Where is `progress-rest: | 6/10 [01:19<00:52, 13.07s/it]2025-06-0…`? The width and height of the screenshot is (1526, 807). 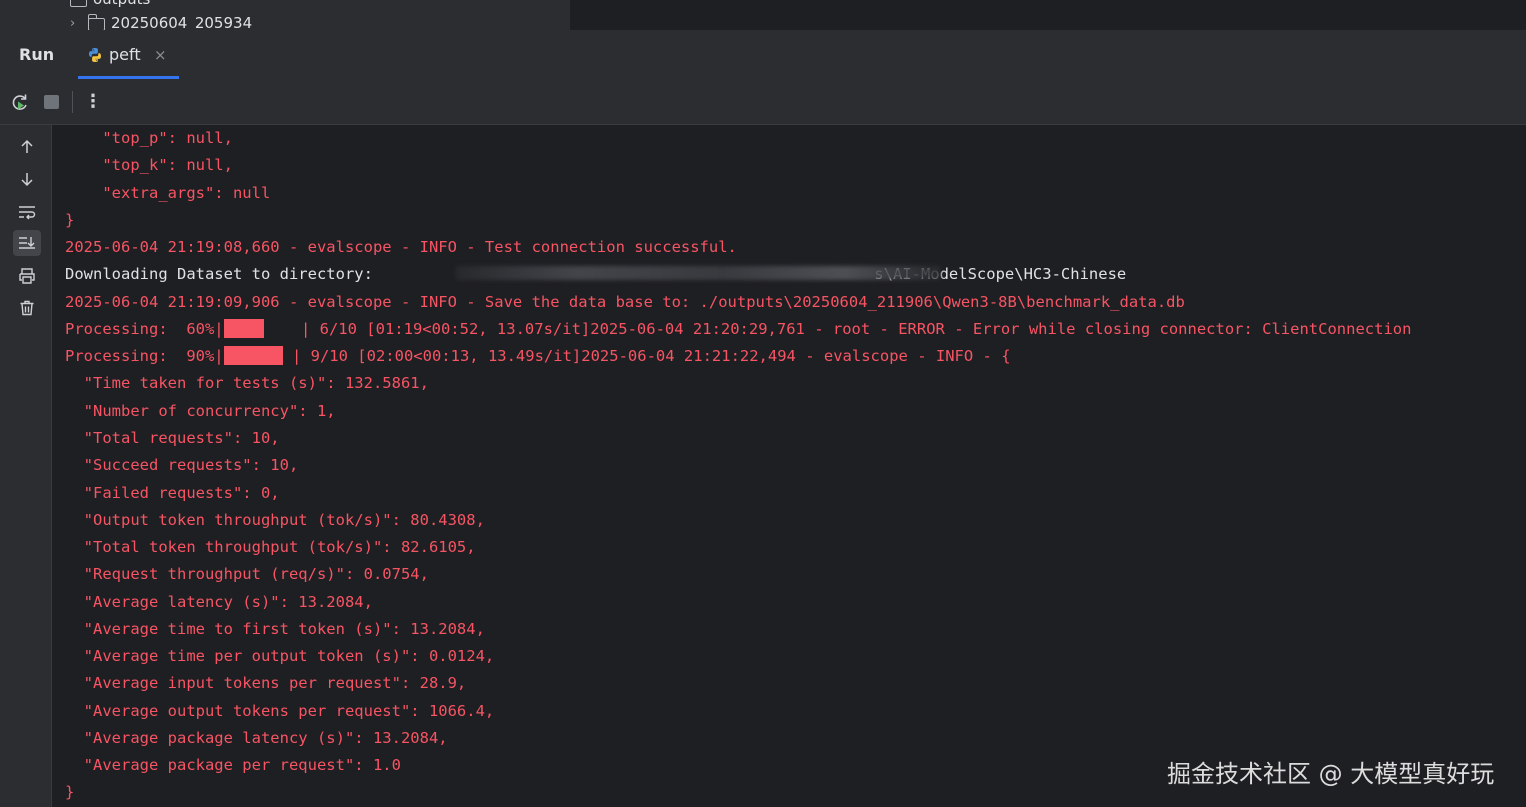
progress-rest: | 6/10 [01:19<00:52, 13.07s/it]2025-06-0… is located at coordinates (837, 329).